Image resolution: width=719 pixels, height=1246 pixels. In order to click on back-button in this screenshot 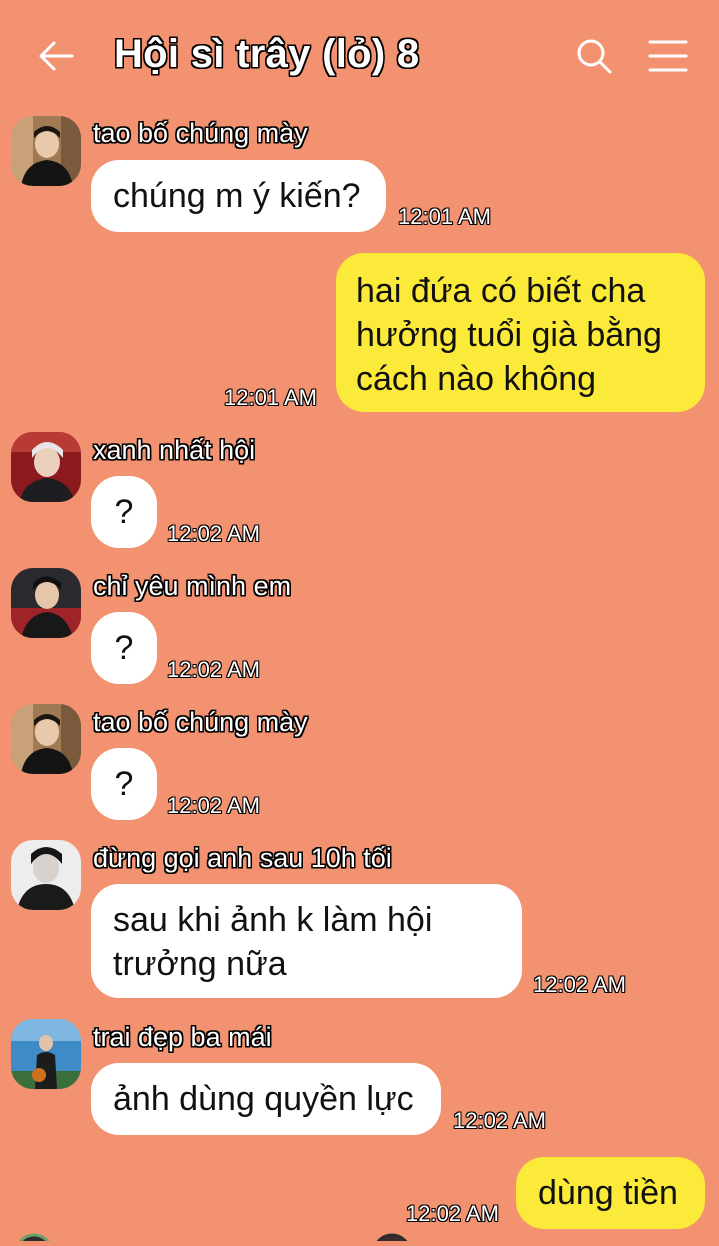, I will do `click(56, 56)`.